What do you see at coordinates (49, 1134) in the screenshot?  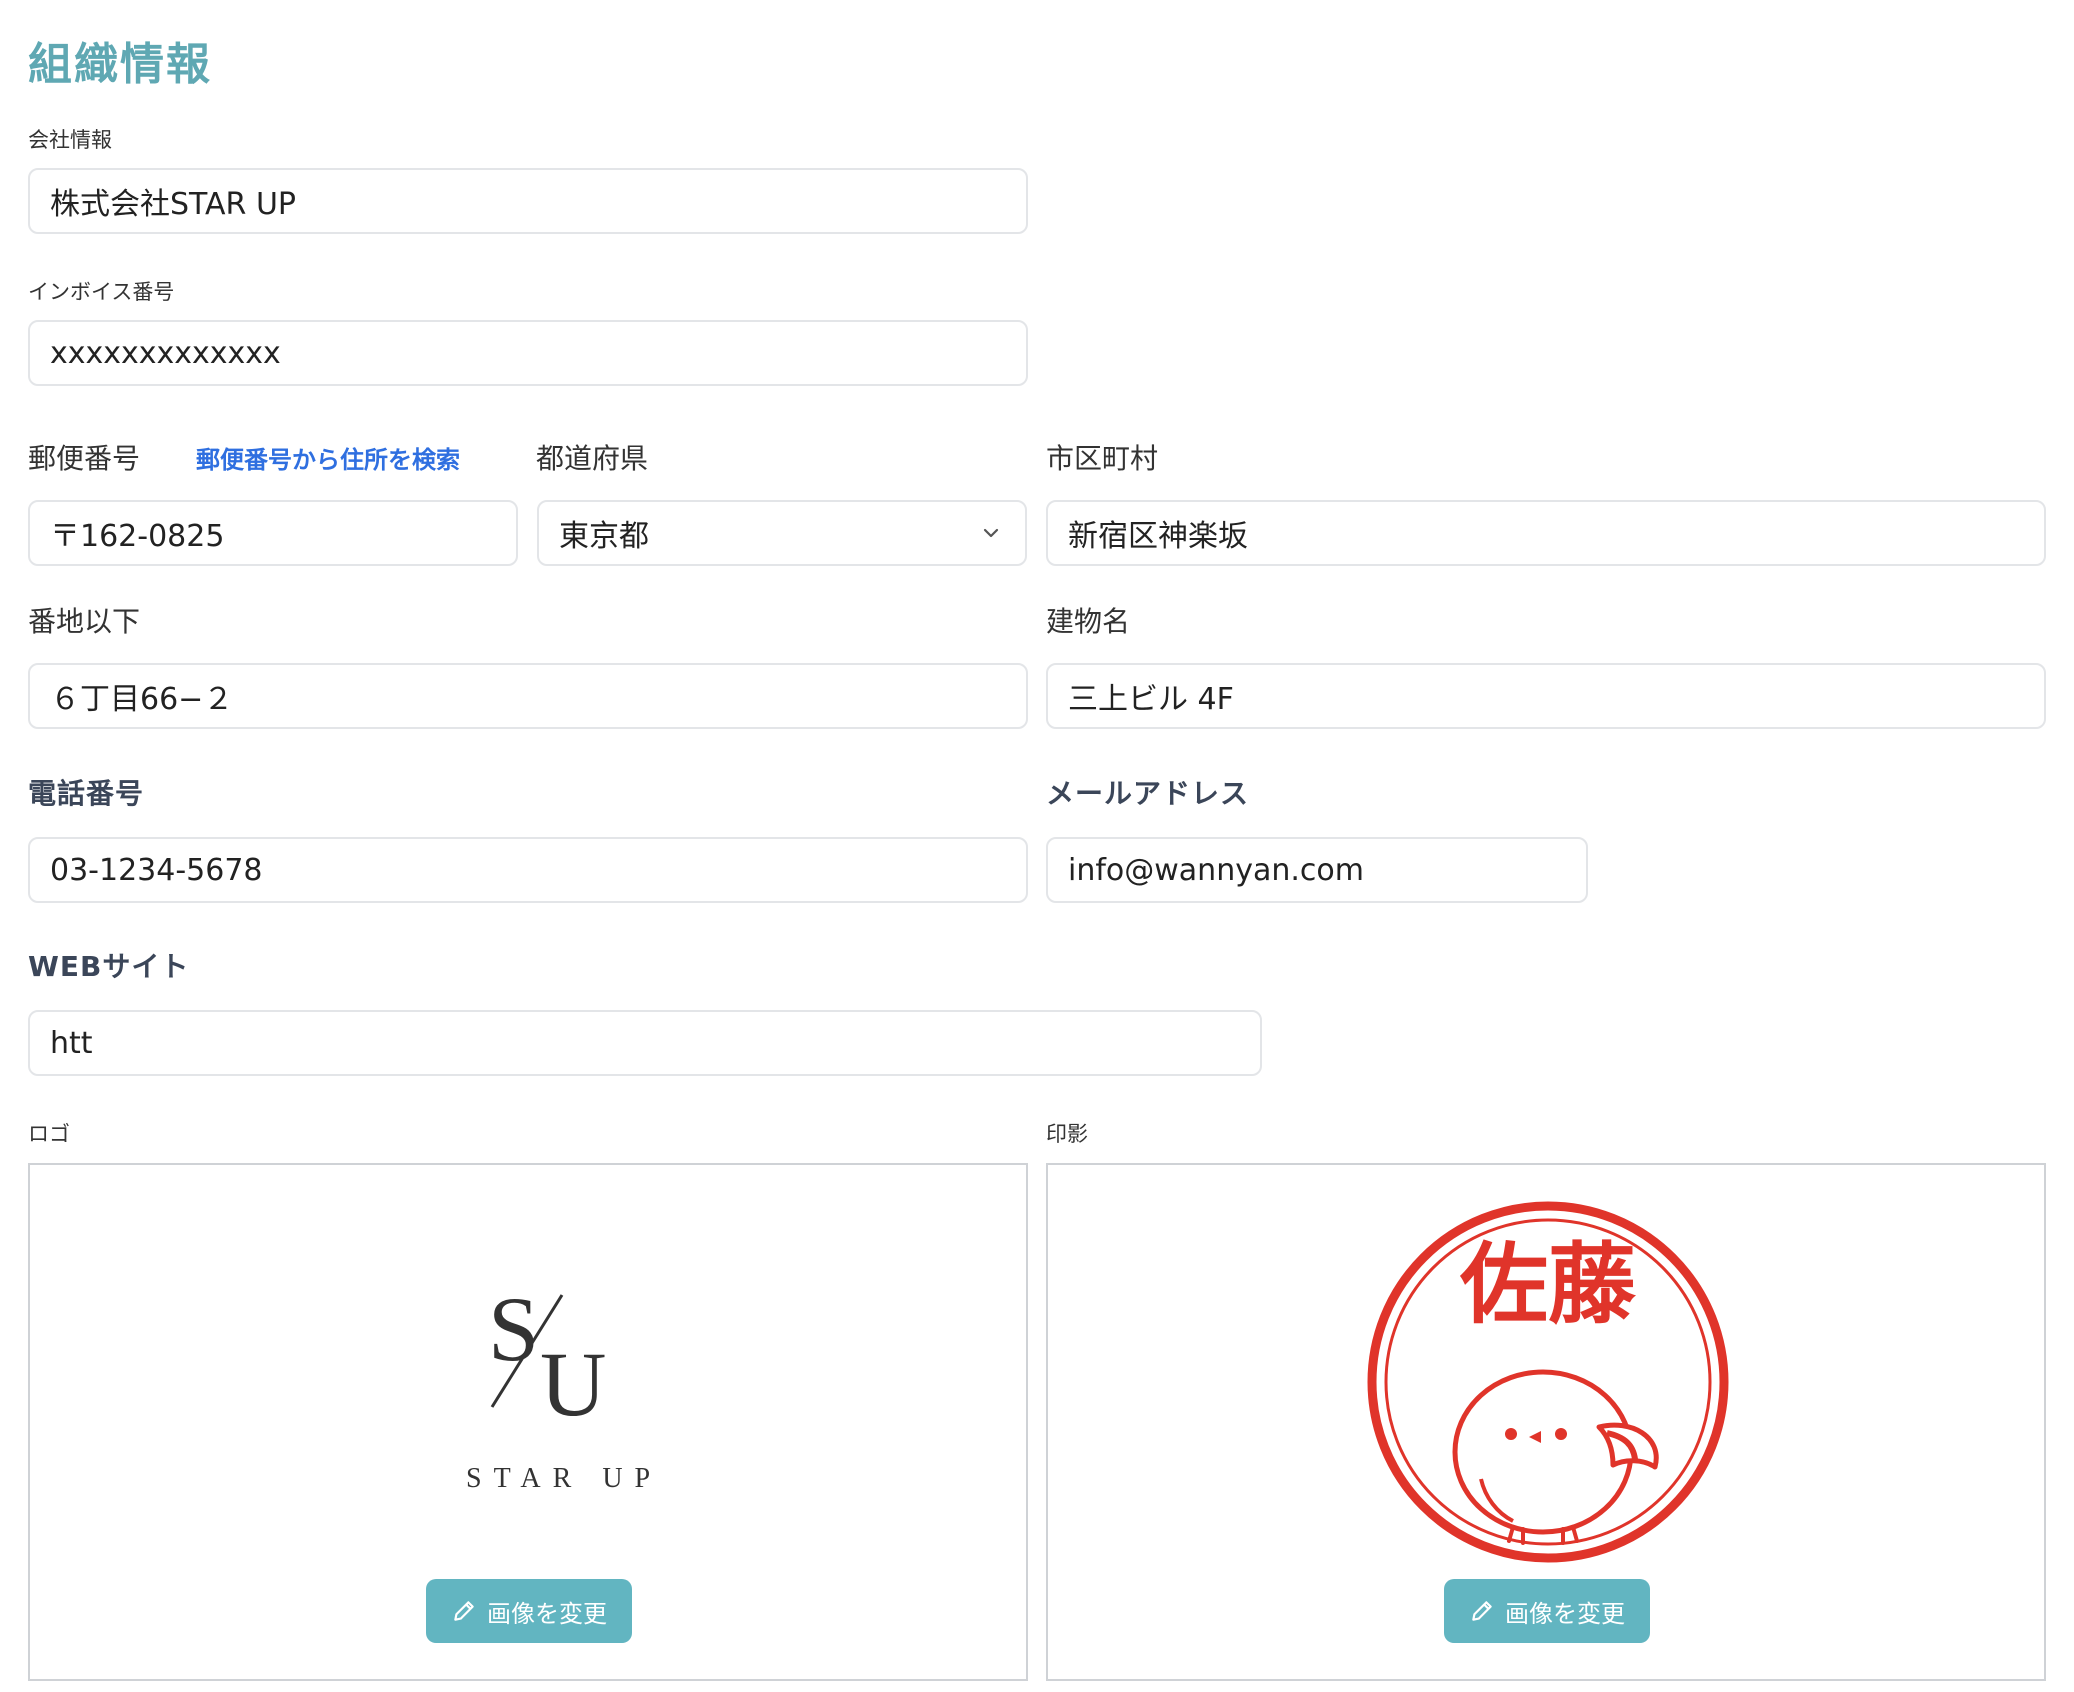 I see `logo-label: ロゴ` at bounding box center [49, 1134].